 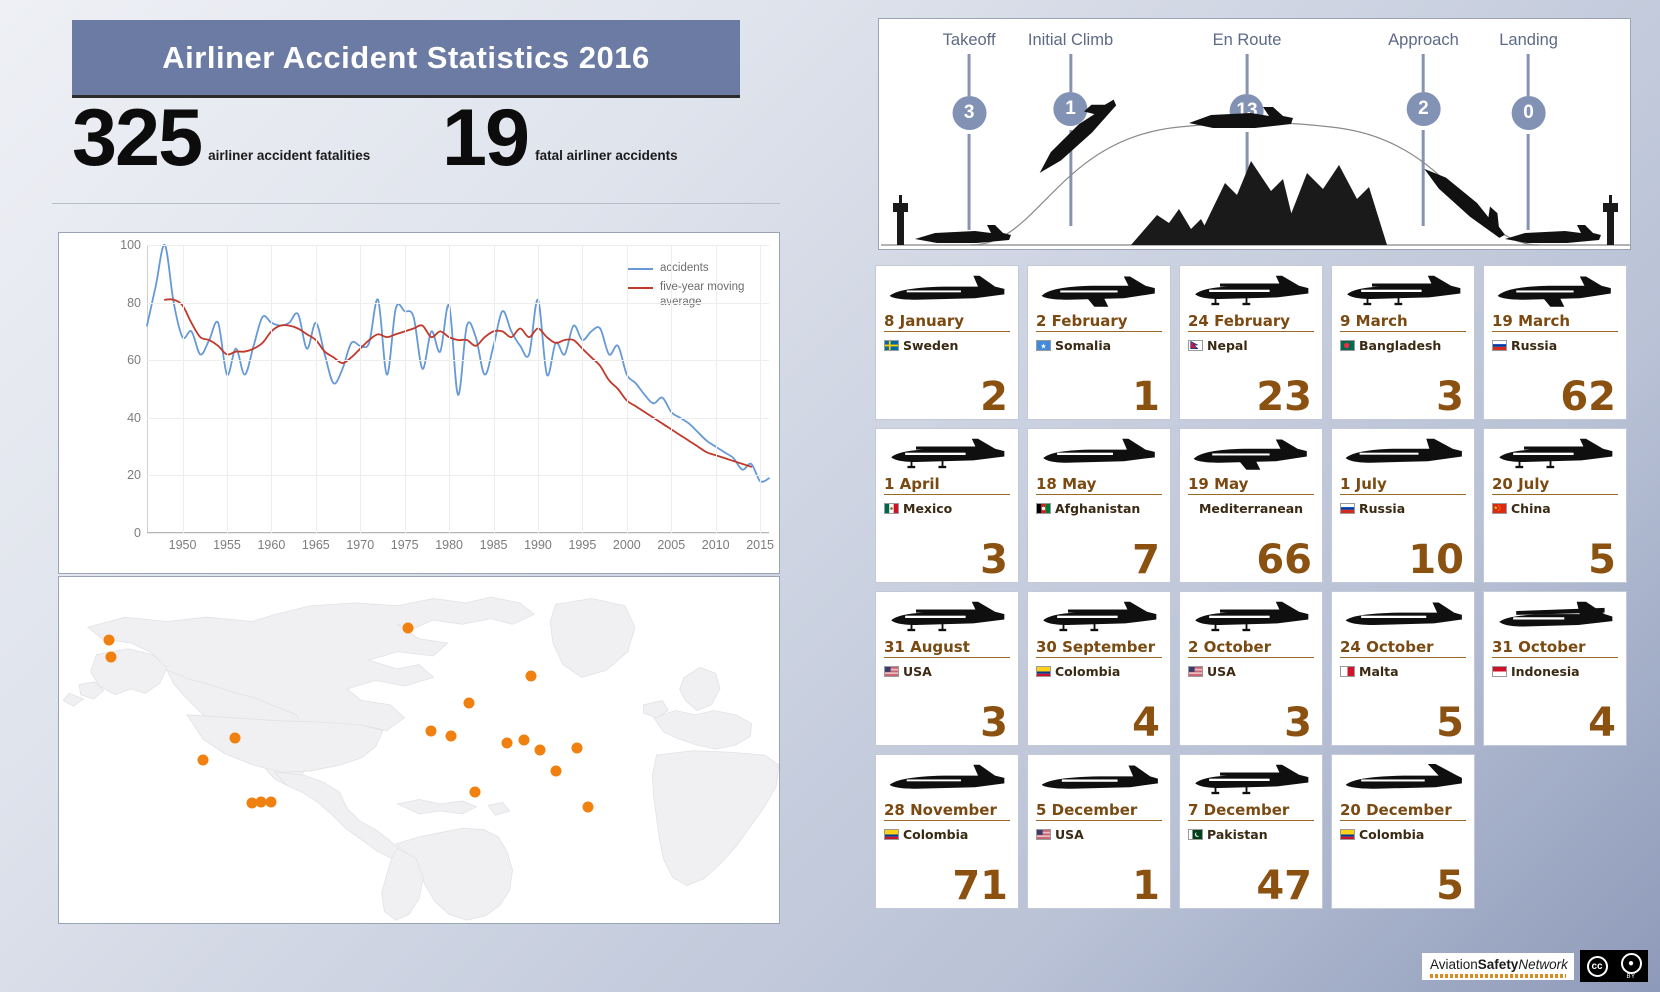 I want to click on accident-card: 20 December Colombia 5, so click(x=1403, y=831).